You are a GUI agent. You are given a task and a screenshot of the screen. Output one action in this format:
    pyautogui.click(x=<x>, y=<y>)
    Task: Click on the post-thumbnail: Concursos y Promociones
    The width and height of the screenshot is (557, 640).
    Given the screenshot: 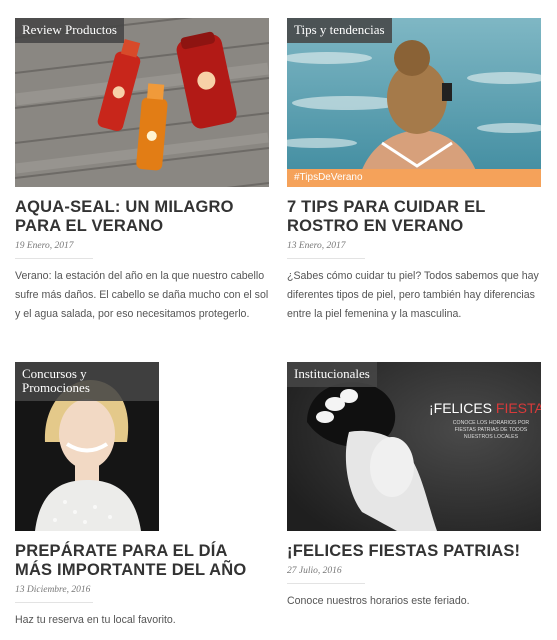 What is the action you would take?
    pyautogui.click(x=87, y=446)
    